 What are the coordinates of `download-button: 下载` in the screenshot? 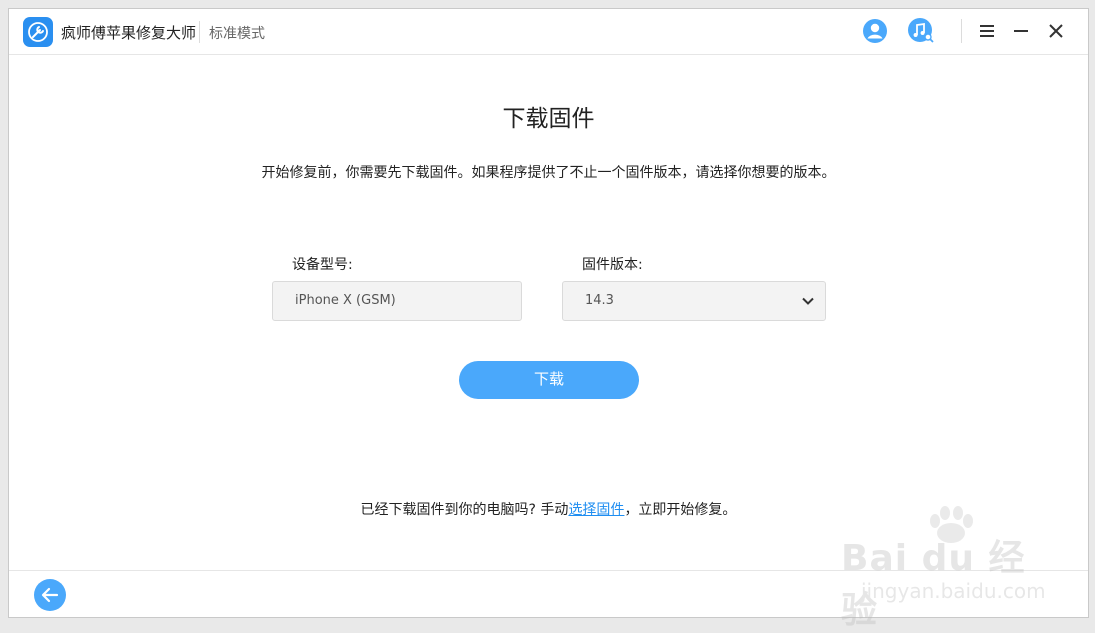 It's located at (549, 380).